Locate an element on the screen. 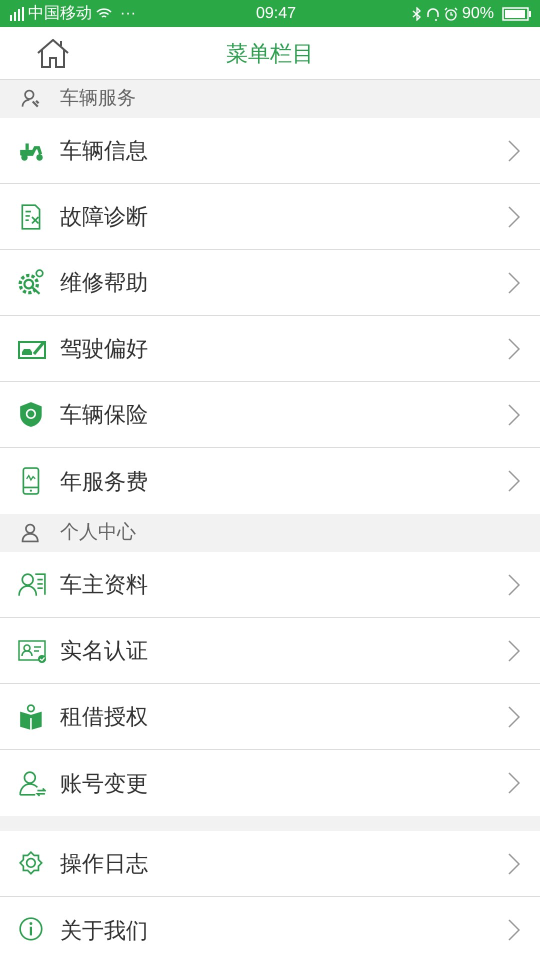 This screenshot has height=960, width=540. section-title: 车辆服务 is located at coordinates (98, 98).